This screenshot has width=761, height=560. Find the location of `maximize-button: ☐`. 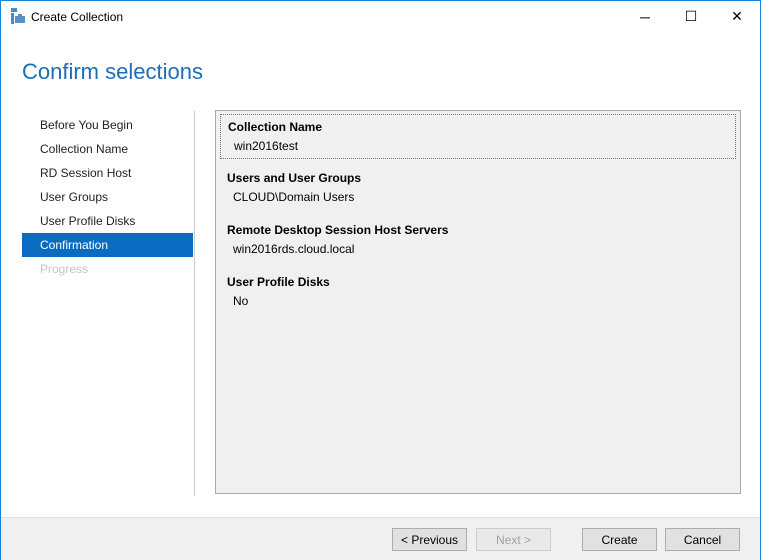

maximize-button: ☐ is located at coordinates (691, 16).